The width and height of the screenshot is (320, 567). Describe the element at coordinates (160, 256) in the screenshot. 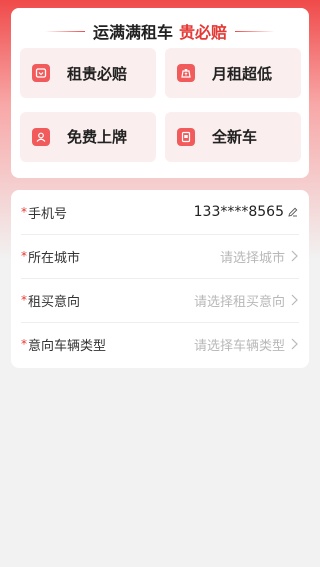

I see `city-select: * 所在城市 请选择城市` at that location.